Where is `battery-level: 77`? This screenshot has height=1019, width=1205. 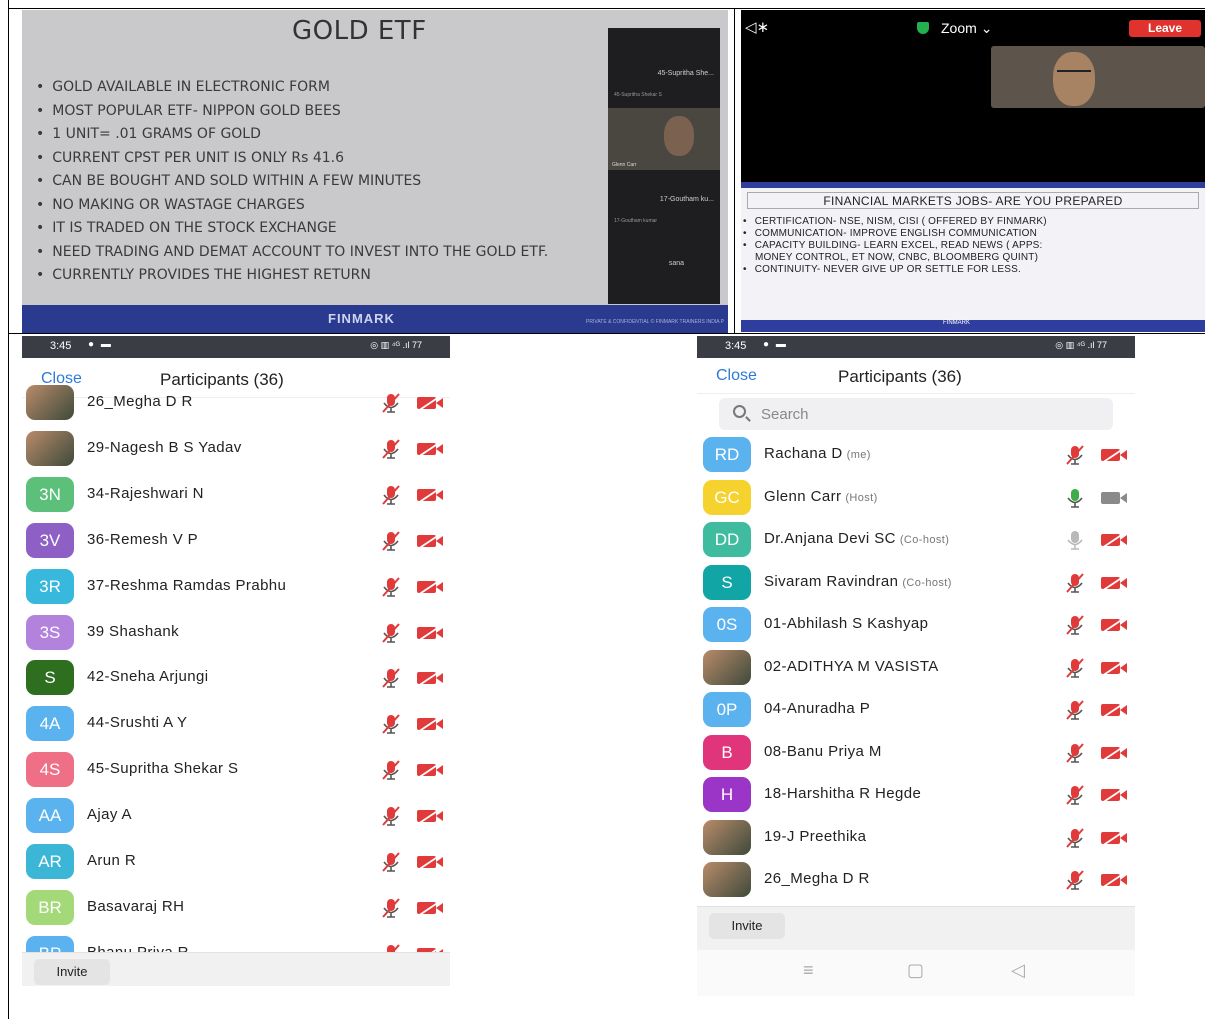
battery-level: 77 is located at coordinates (416, 345).